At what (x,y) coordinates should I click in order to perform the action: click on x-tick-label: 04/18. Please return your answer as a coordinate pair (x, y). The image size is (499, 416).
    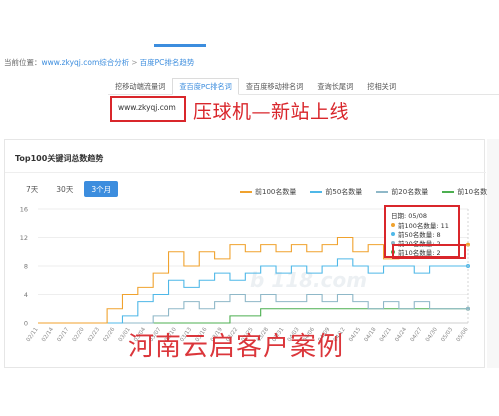
    Looking at the image, I should click on (370, 334).